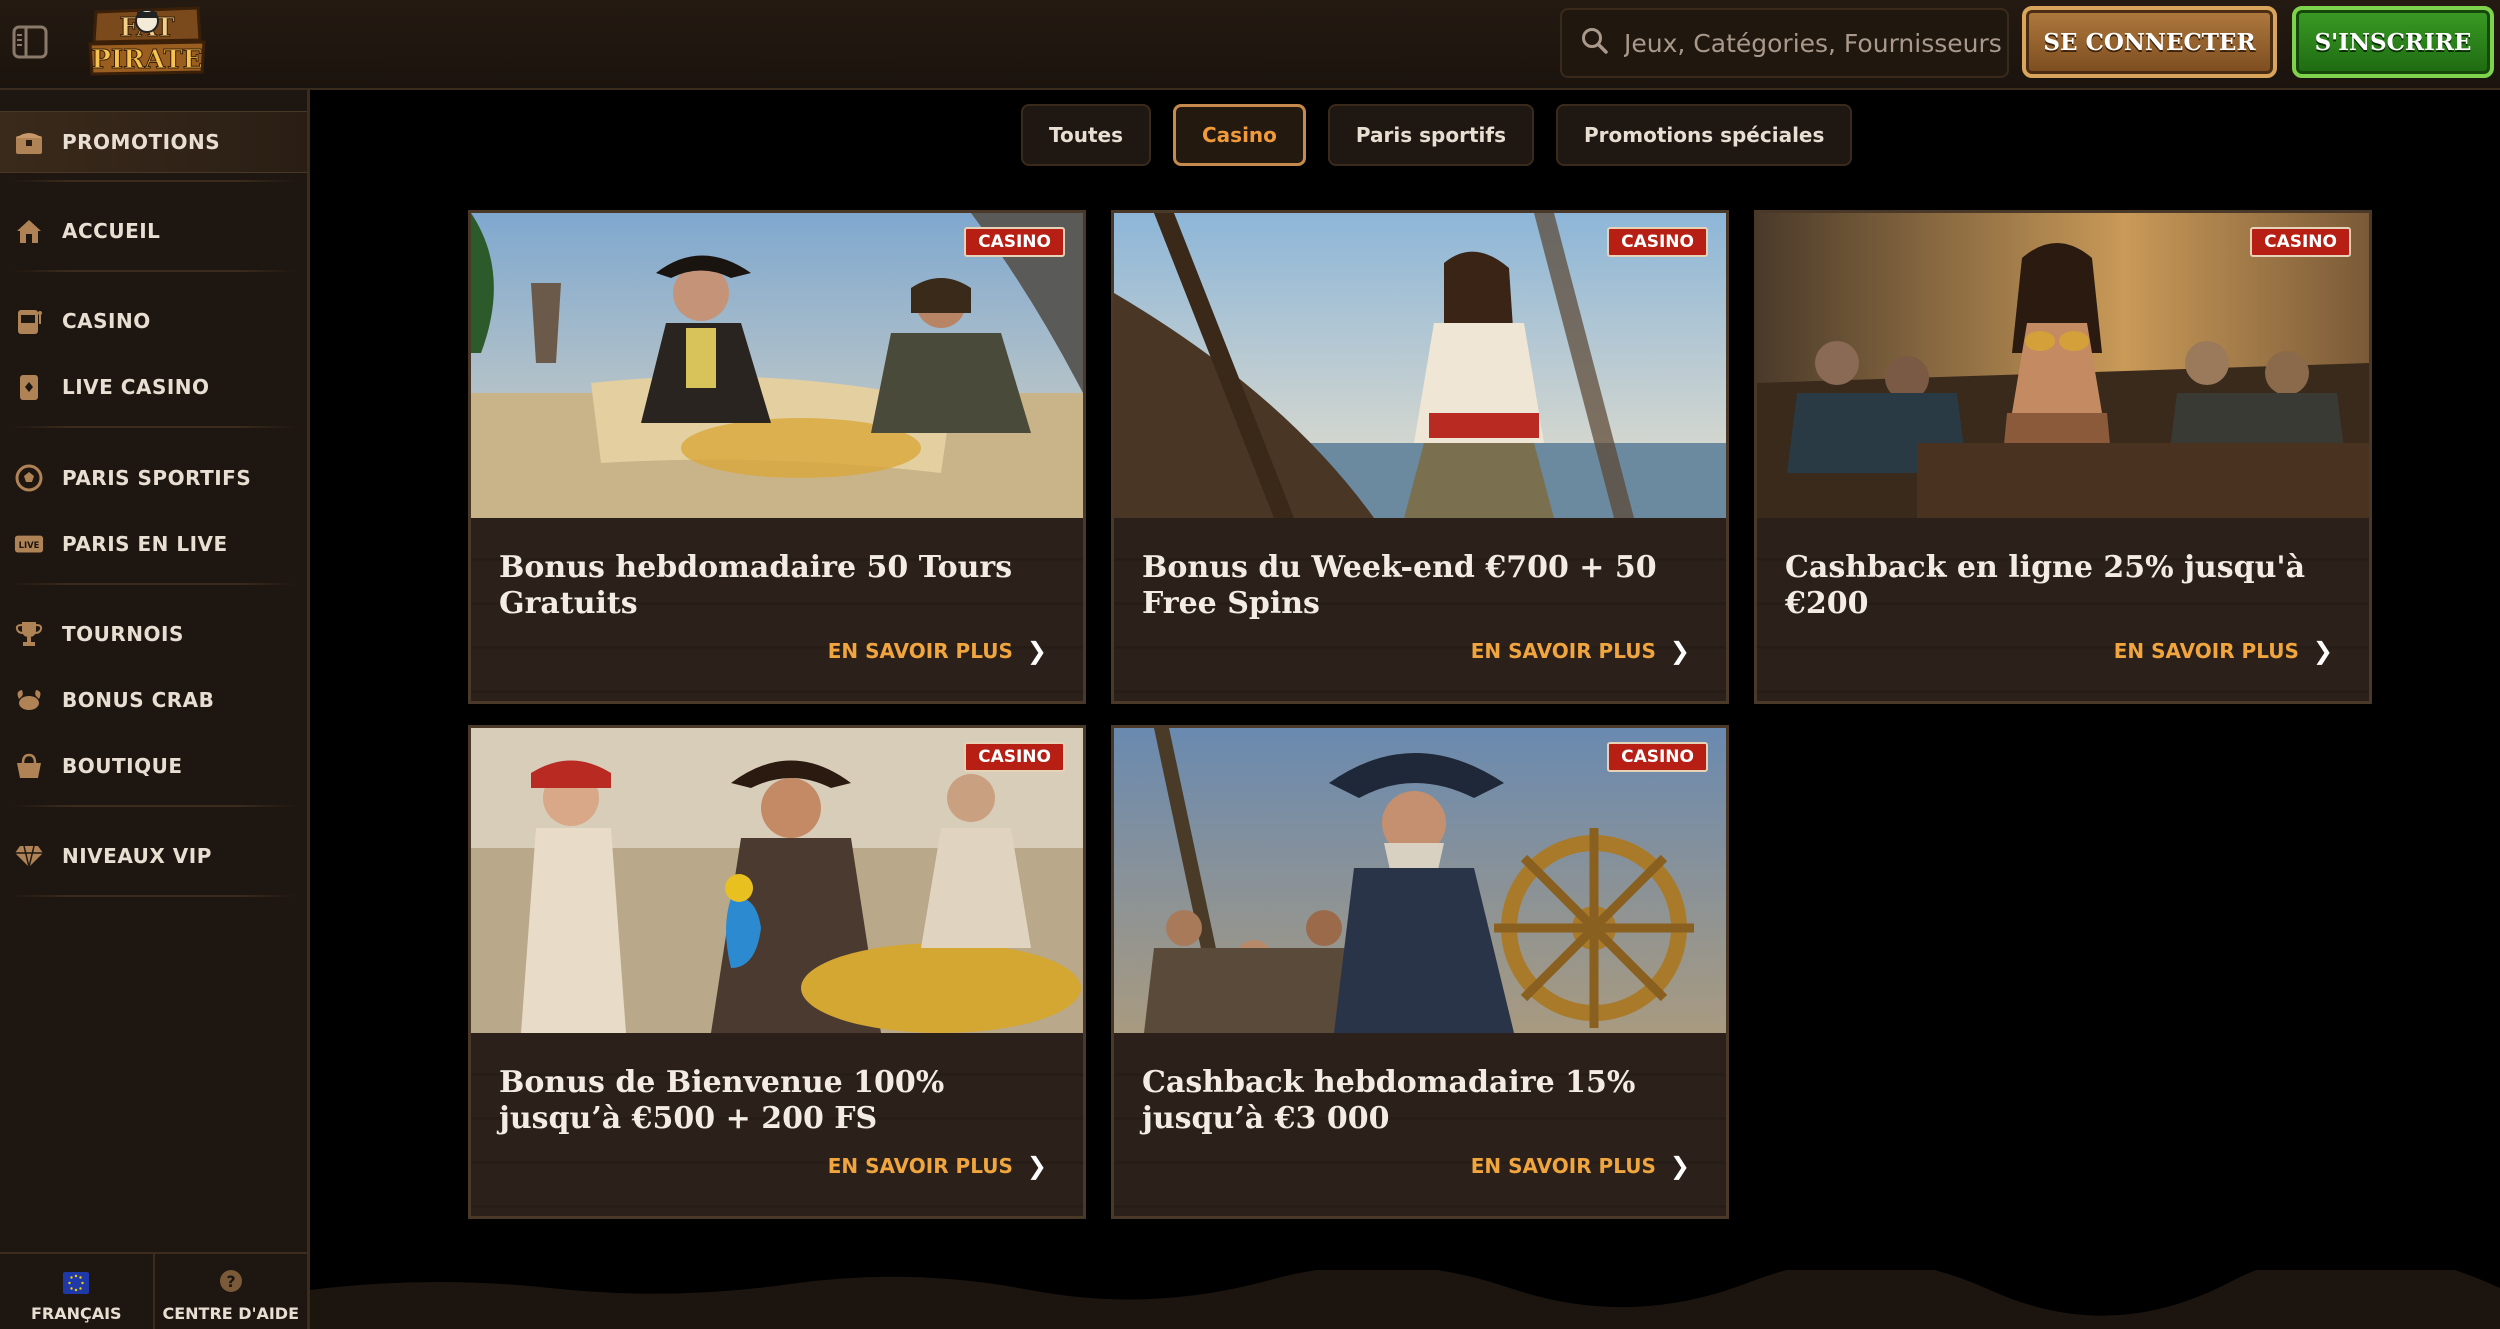 The width and height of the screenshot is (2500, 1329). What do you see at coordinates (29, 142) in the screenshot?
I see `treasure-chest-icon` at bounding box center [29, 142].